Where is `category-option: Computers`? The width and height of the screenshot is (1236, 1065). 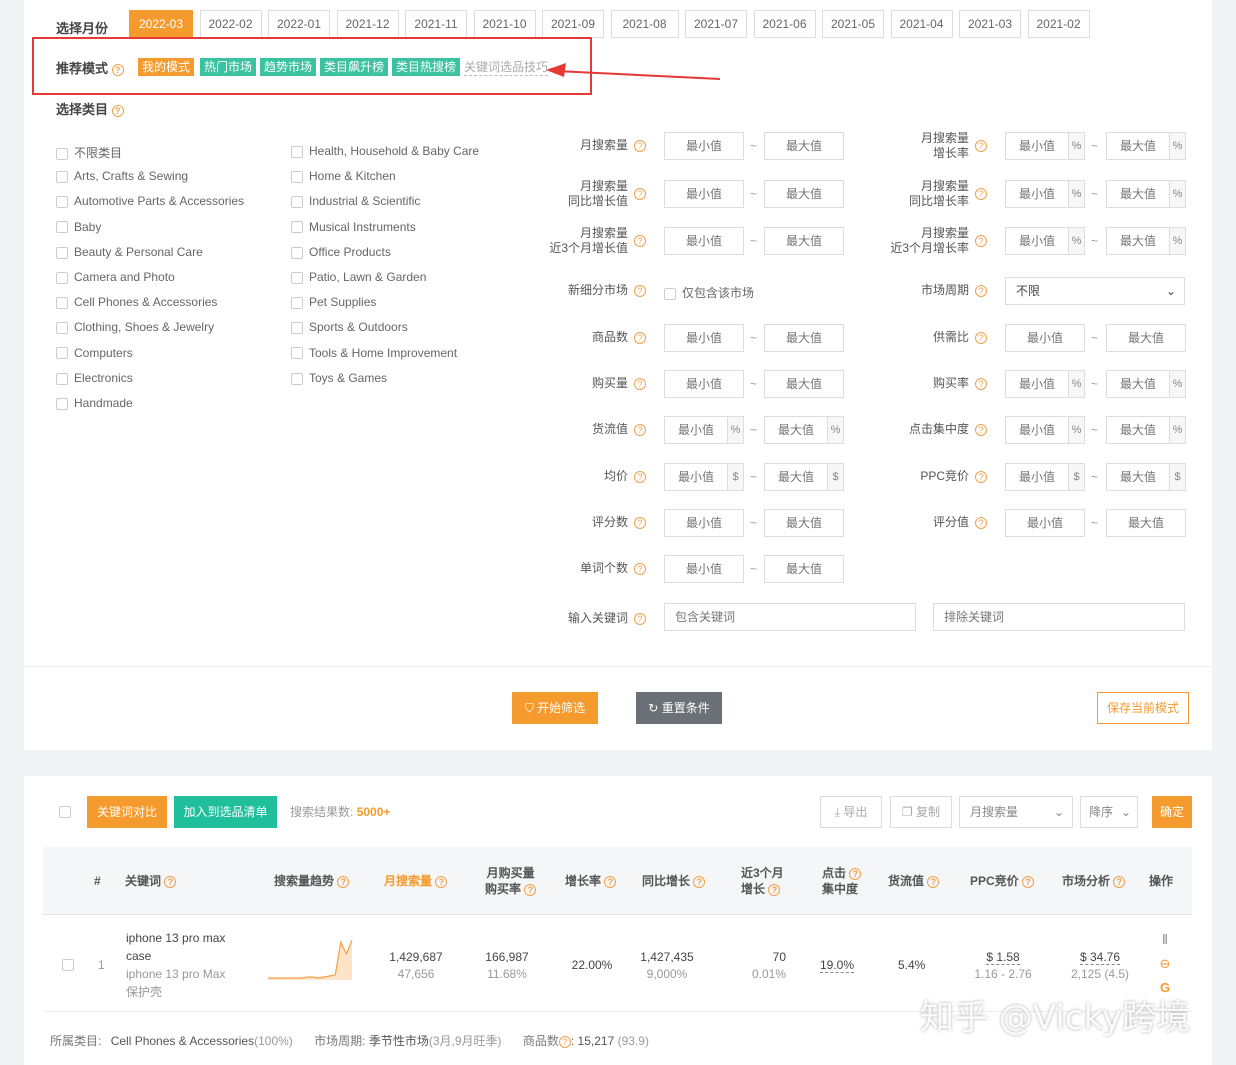
category-option: Computers is located at coordinates (94, 353).